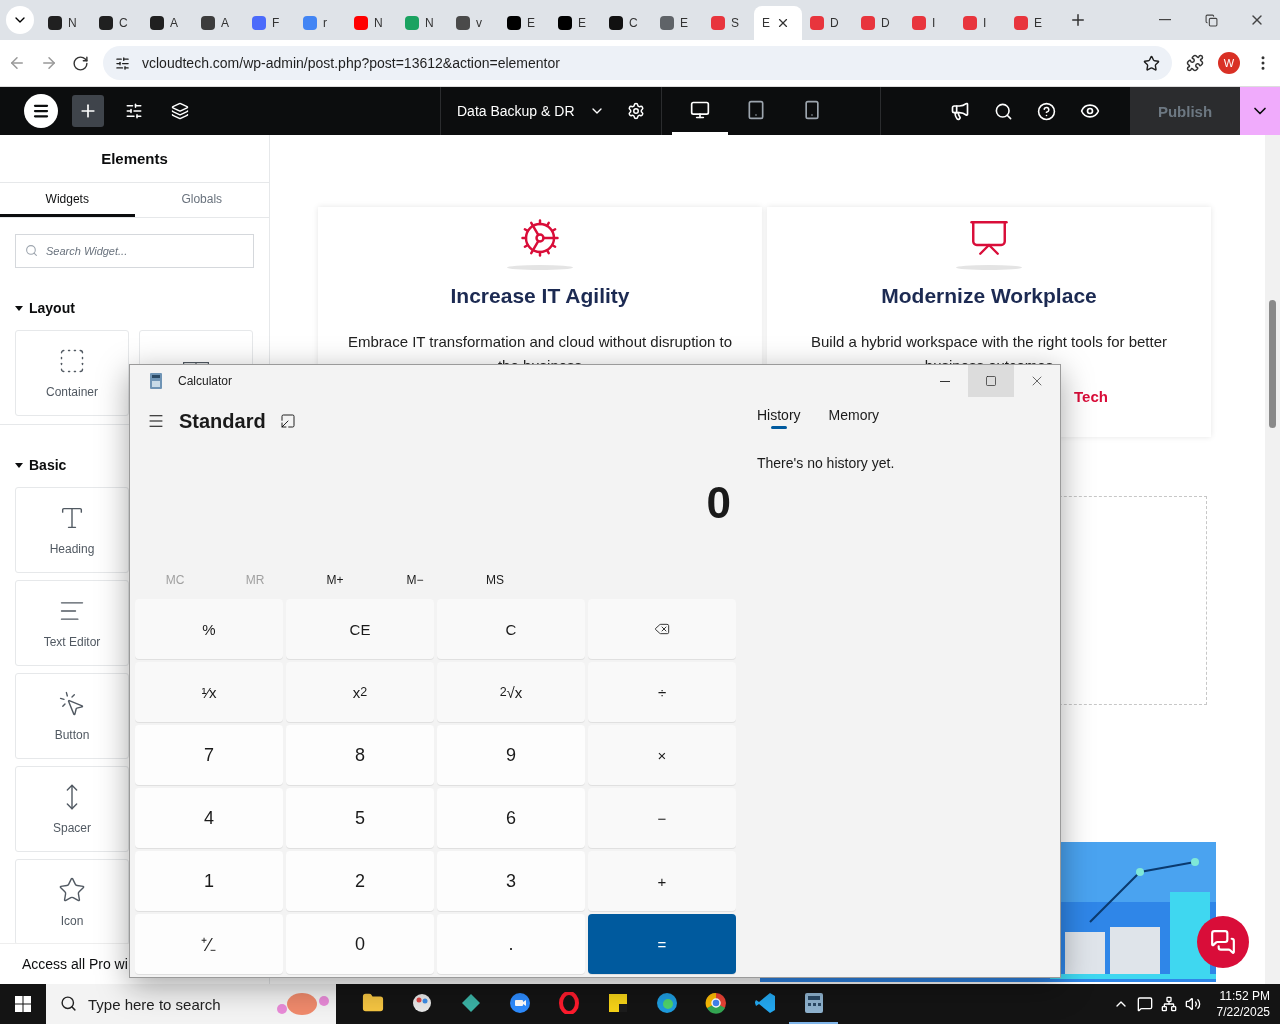  Describe the element at coordinates (360, 944) in the screenshot. I see `calculator-key: 0` at that location.